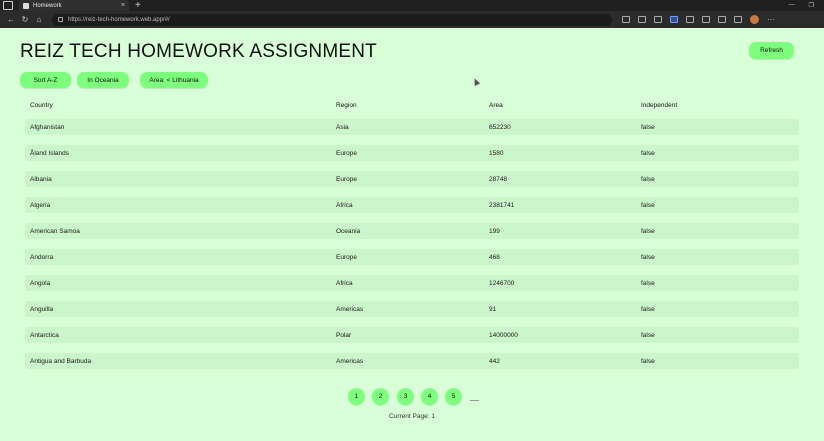 The height and width of the screenshot is (441, 824). Describe the element at coordinates (498, 179) in the screenshot. I see `cell-area: 28748` at that location.